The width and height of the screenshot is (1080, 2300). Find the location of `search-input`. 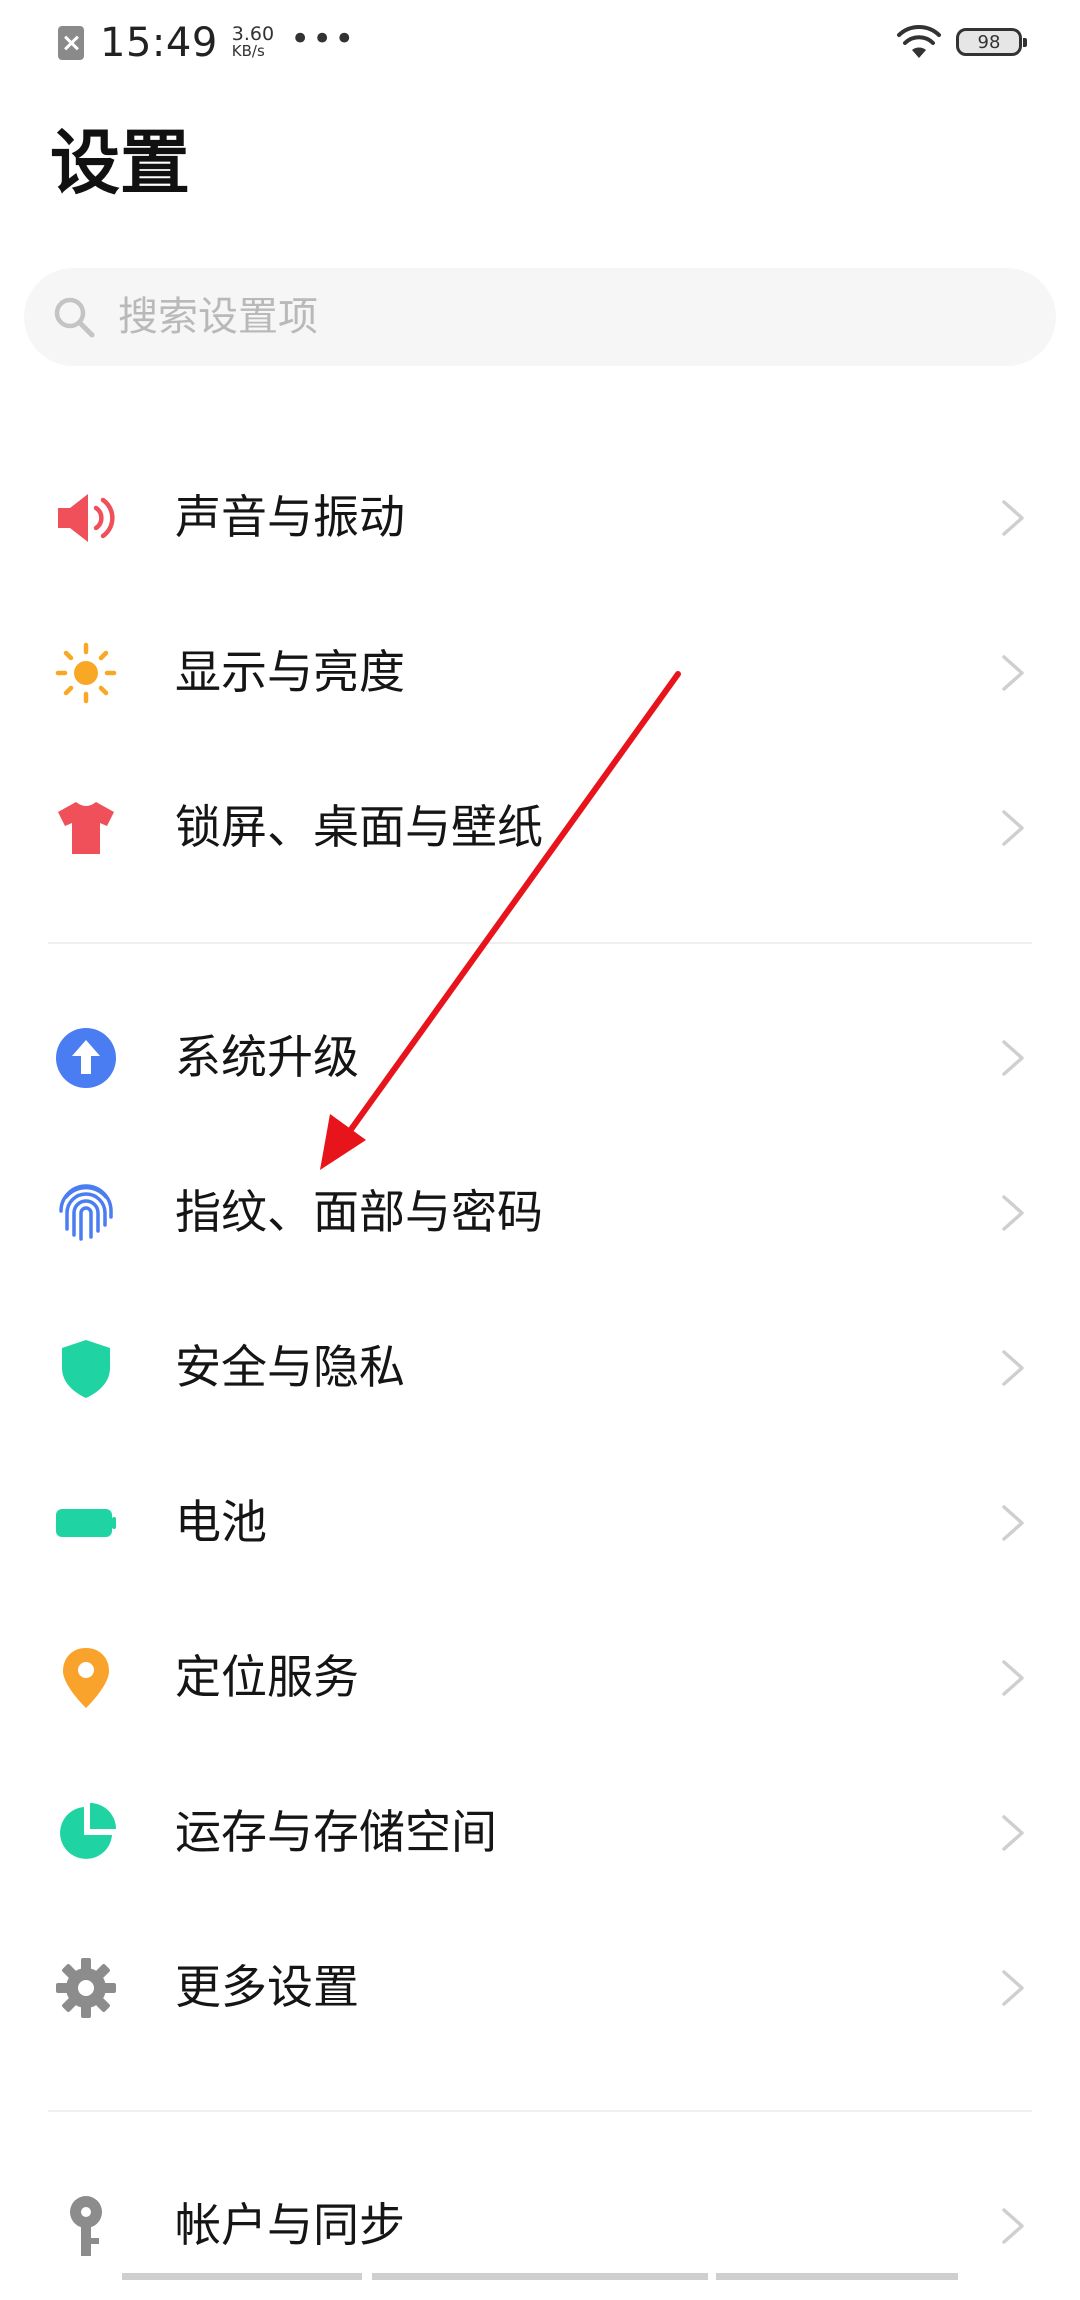

search-input is located at coordinates (558, 317).